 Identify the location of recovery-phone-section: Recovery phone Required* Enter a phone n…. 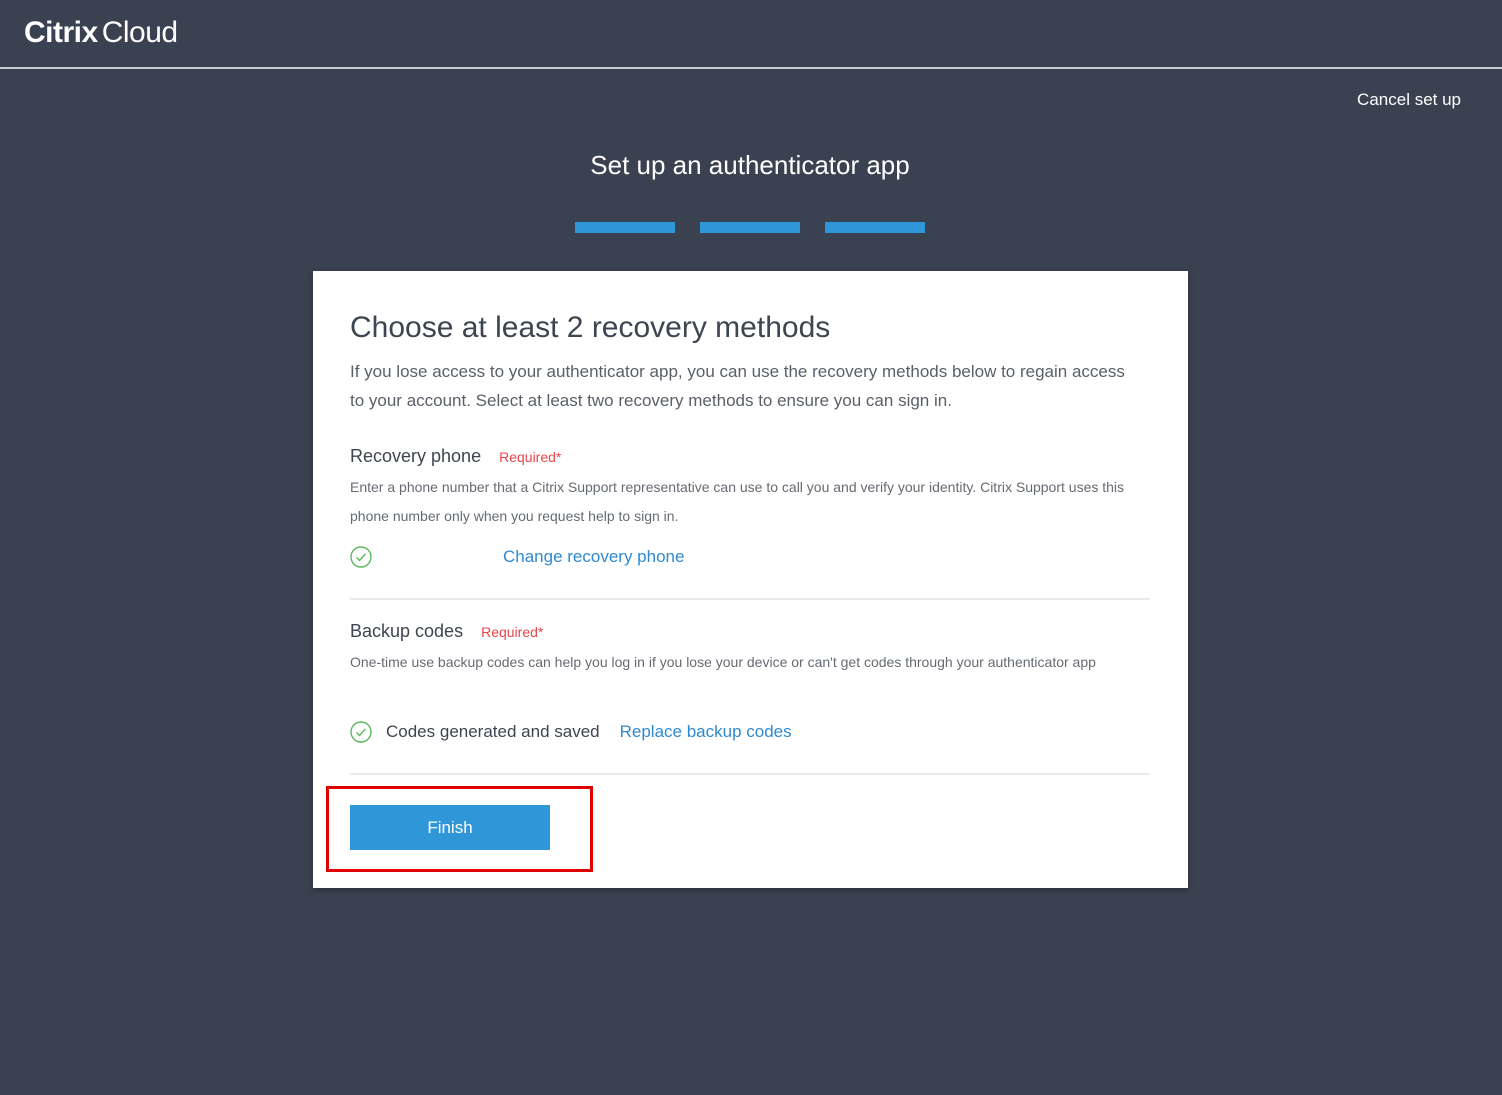
(750, 507).